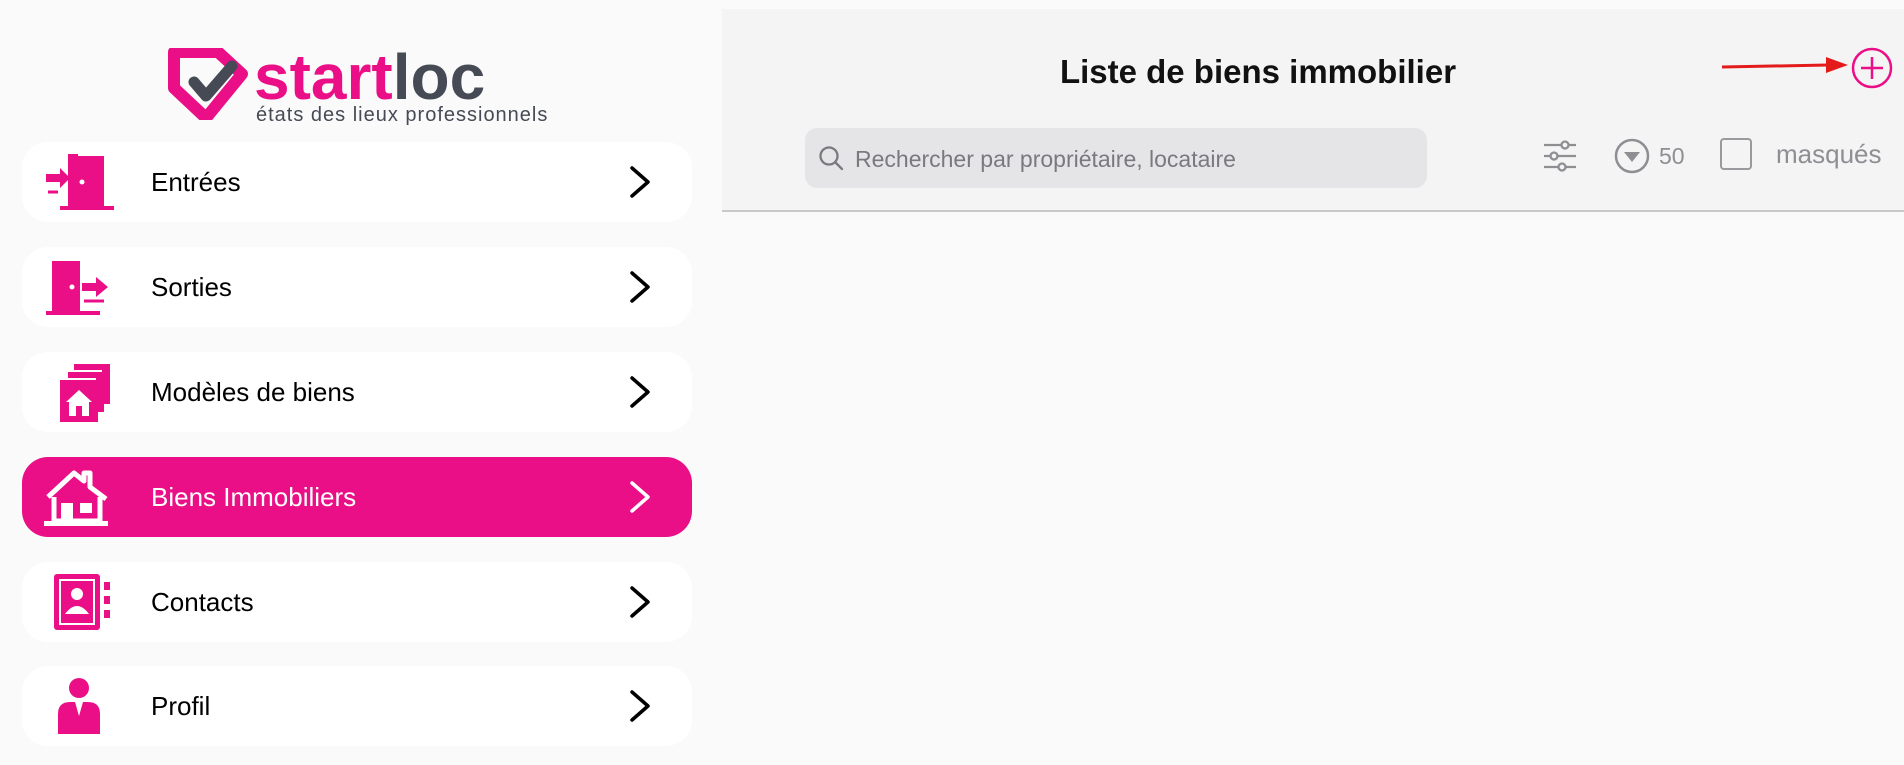 The image size is (1904, 765). What do you see at coordinates (80, 182) in the screenshot?
I see `door-enter-icon` at bounding box center [80, 182].